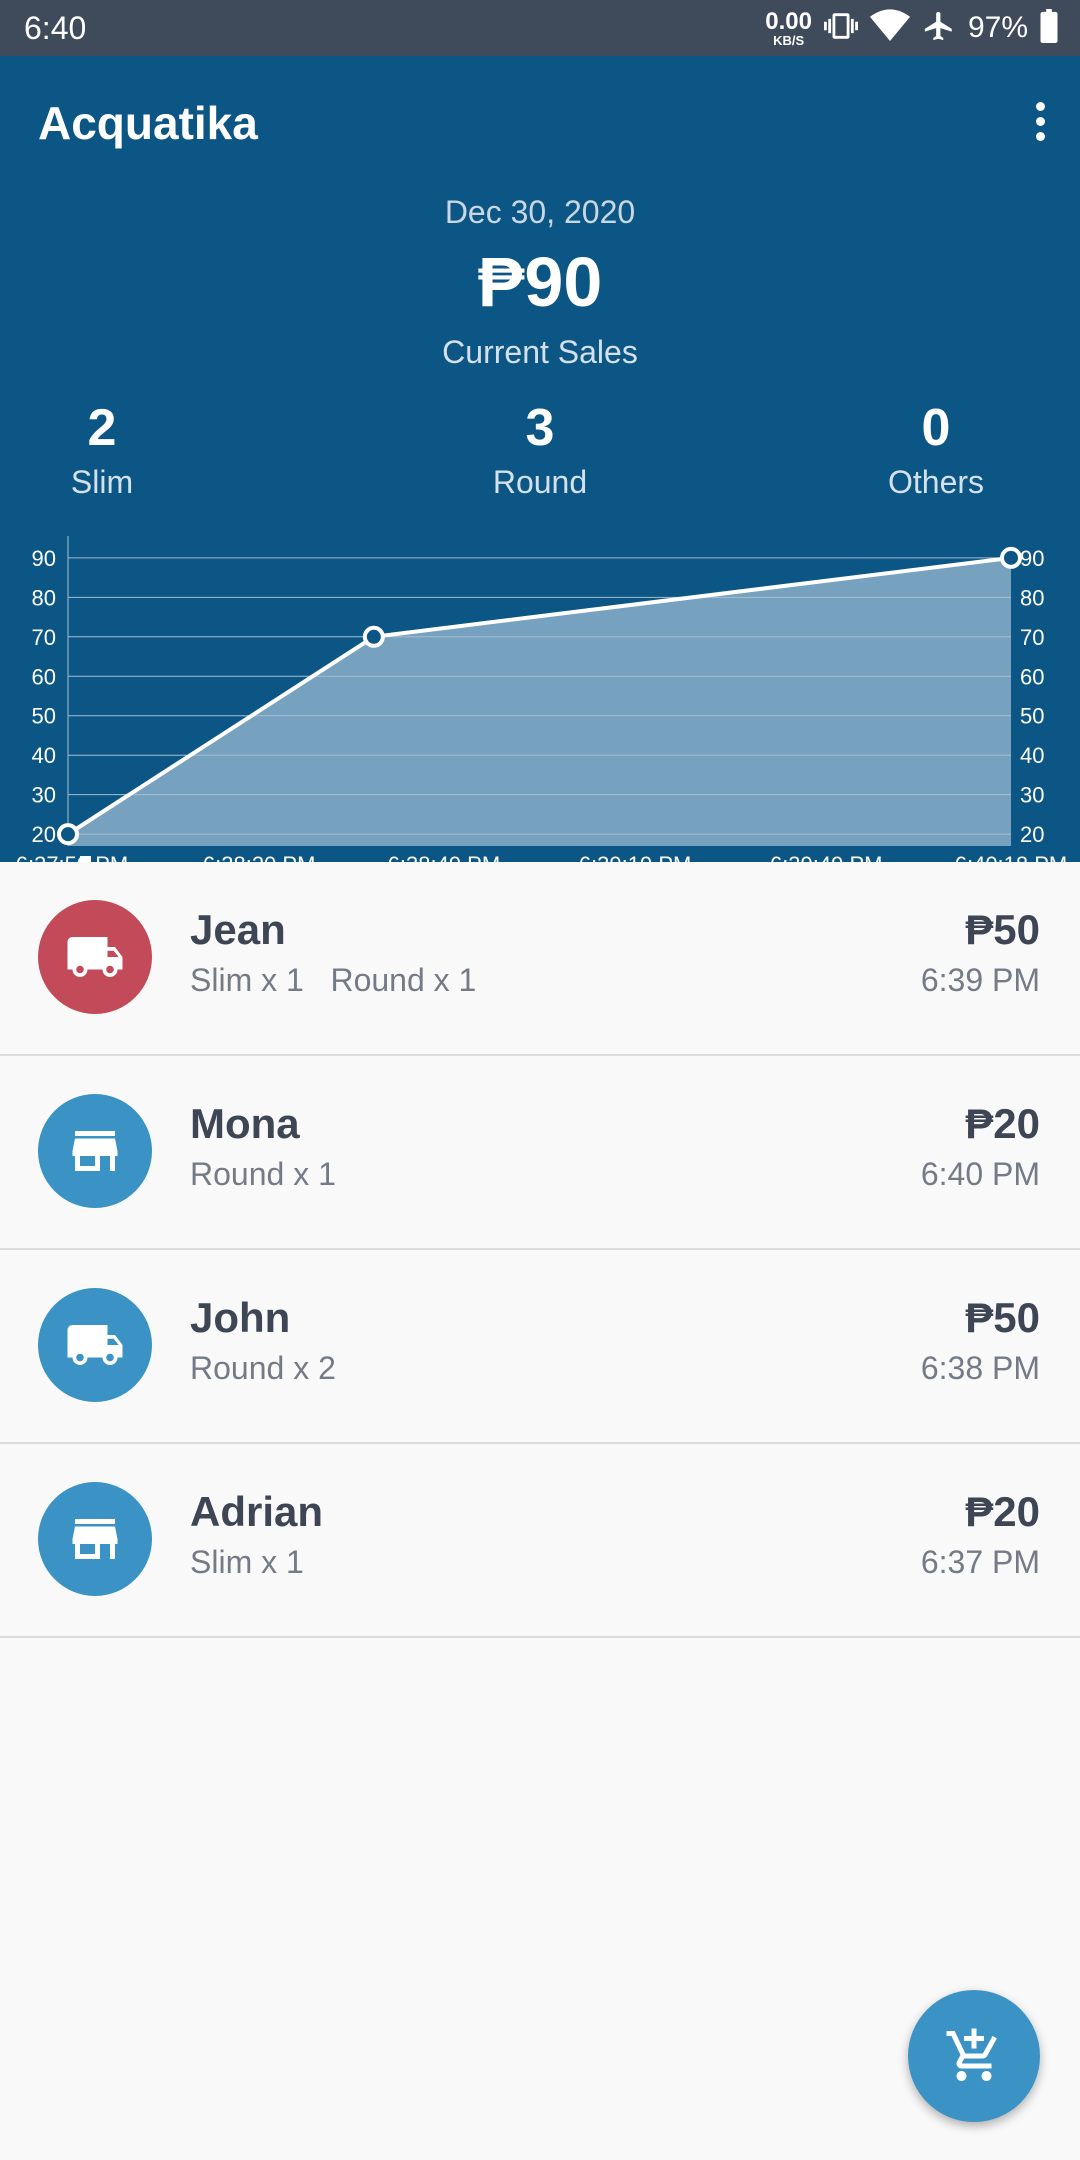 The height and width of the screenshot is (2160, 1080). Describe the element at coordinates (540, 352) in the screenshot. I see `current-sales-label: Current Sales` at that location.